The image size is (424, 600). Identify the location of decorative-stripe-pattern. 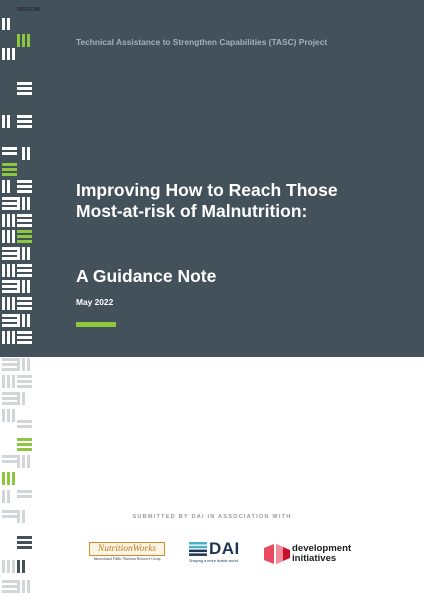
(18, 300).